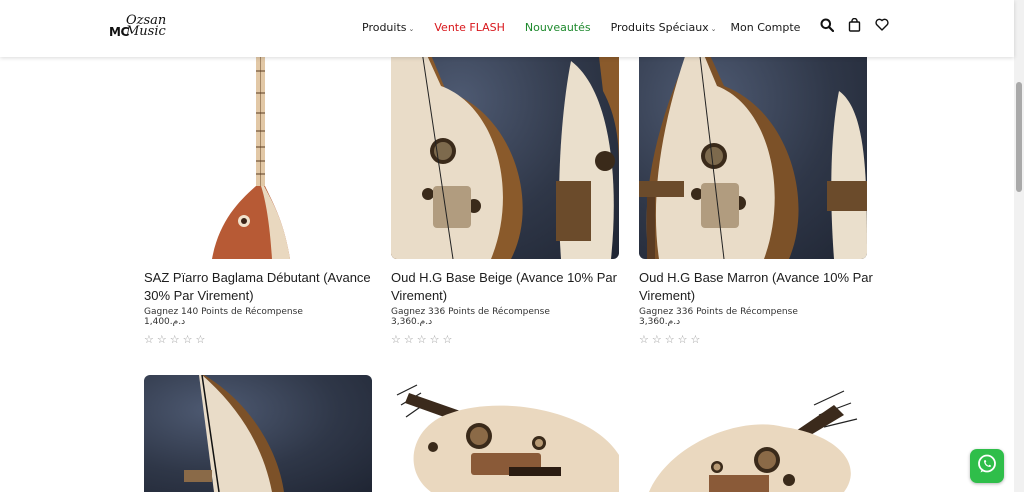  Describe the element at coordinates (165, 322) in the screenshot. I see `product-price: 1,400.د.م` at that location.